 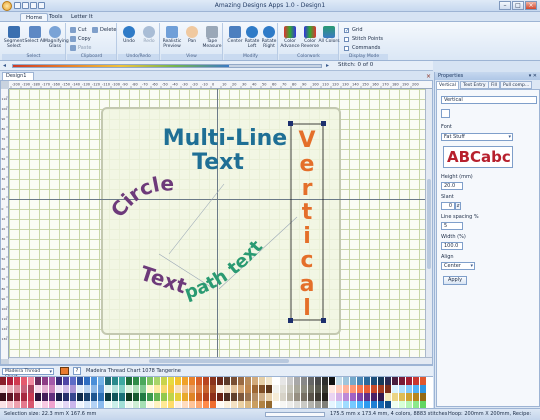 What do you see at coordinates (35, 39) in the screenshot?
I see `select-all-button: Select All` at bounding box center [35, 39].